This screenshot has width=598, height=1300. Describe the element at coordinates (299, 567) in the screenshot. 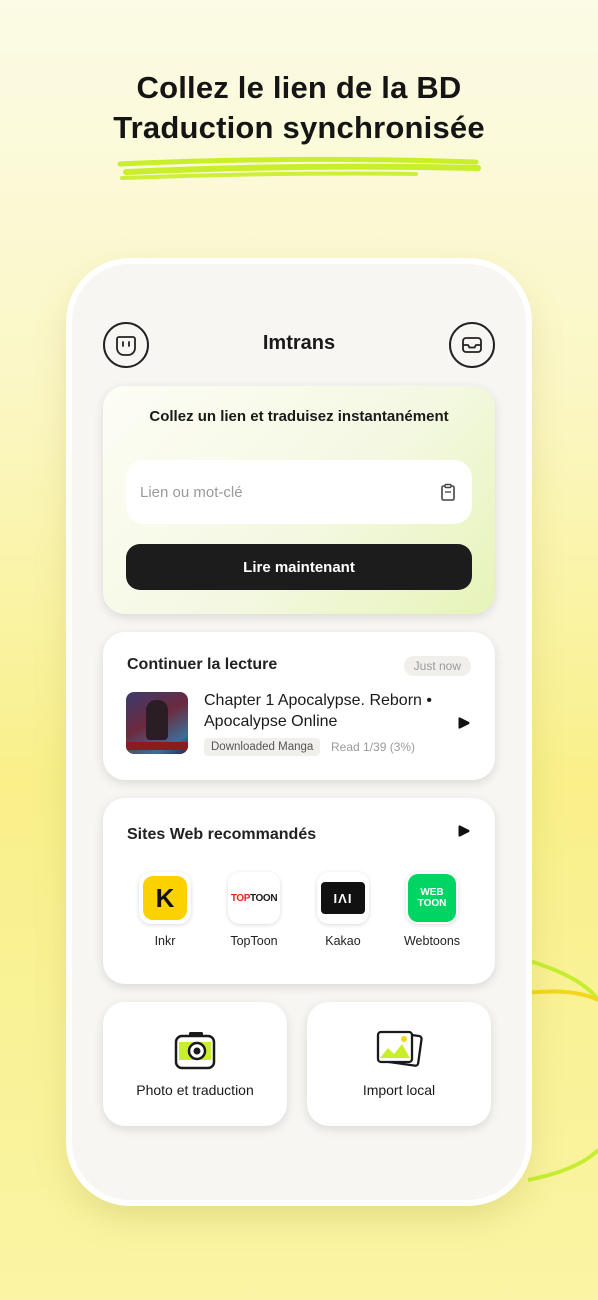

I see `read-now-button: Lire maintenant` at that location.